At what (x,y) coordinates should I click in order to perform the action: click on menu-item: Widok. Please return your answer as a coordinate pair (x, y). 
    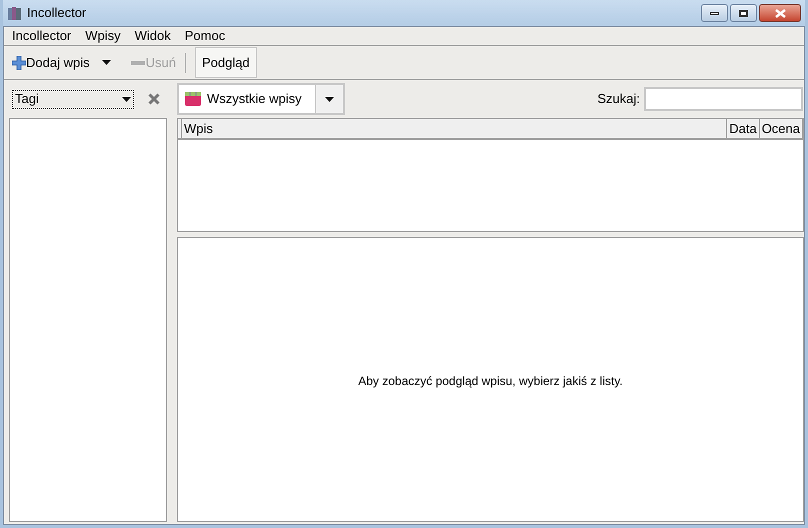
    Looking at the image, I should click on (152, 36).